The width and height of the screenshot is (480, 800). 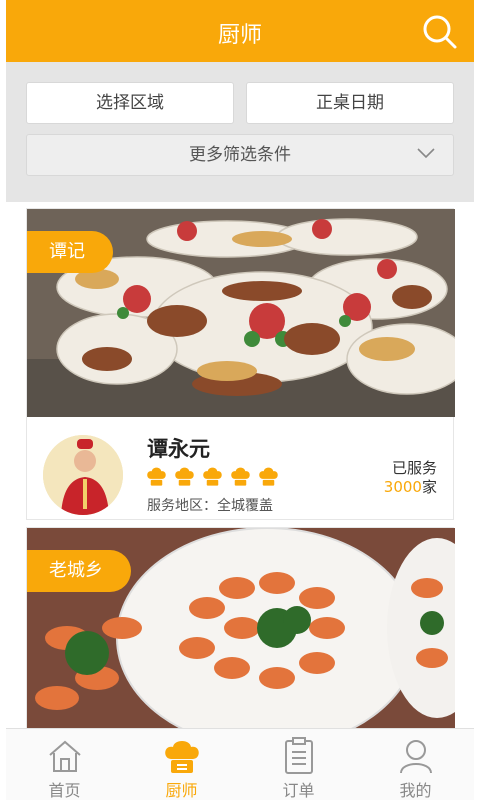 I want to click on app-header: 厨师, so click(x=240, y=31).